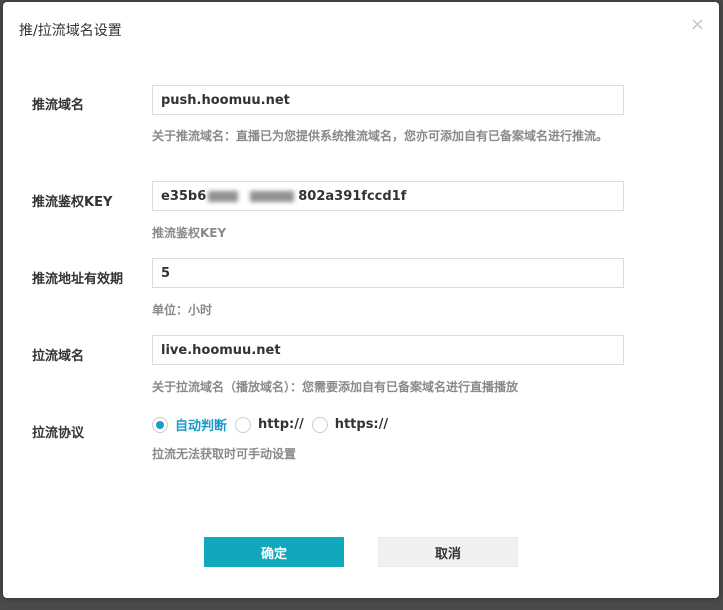  I want to click on dialog-title: 推/拉流域名设置, so click(70, 31).